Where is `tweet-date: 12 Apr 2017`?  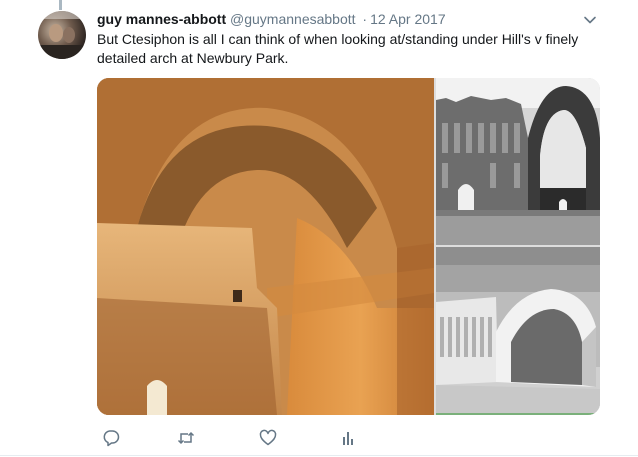 tweet-date: 12 Apr 2017 is located at coordinates (408, 19).